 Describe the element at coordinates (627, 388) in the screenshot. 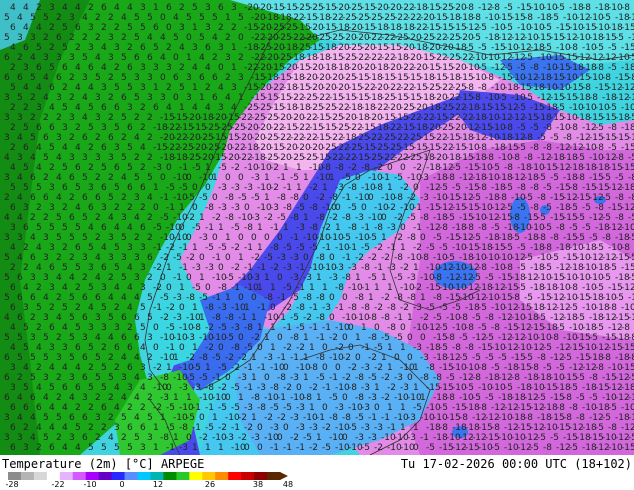

I see `temperature-value: -18` at that location.